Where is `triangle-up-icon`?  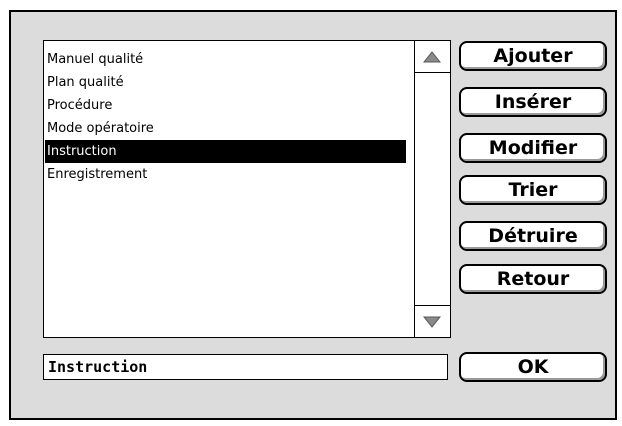
triangle-up-icon is located at coordinates (432, 57).